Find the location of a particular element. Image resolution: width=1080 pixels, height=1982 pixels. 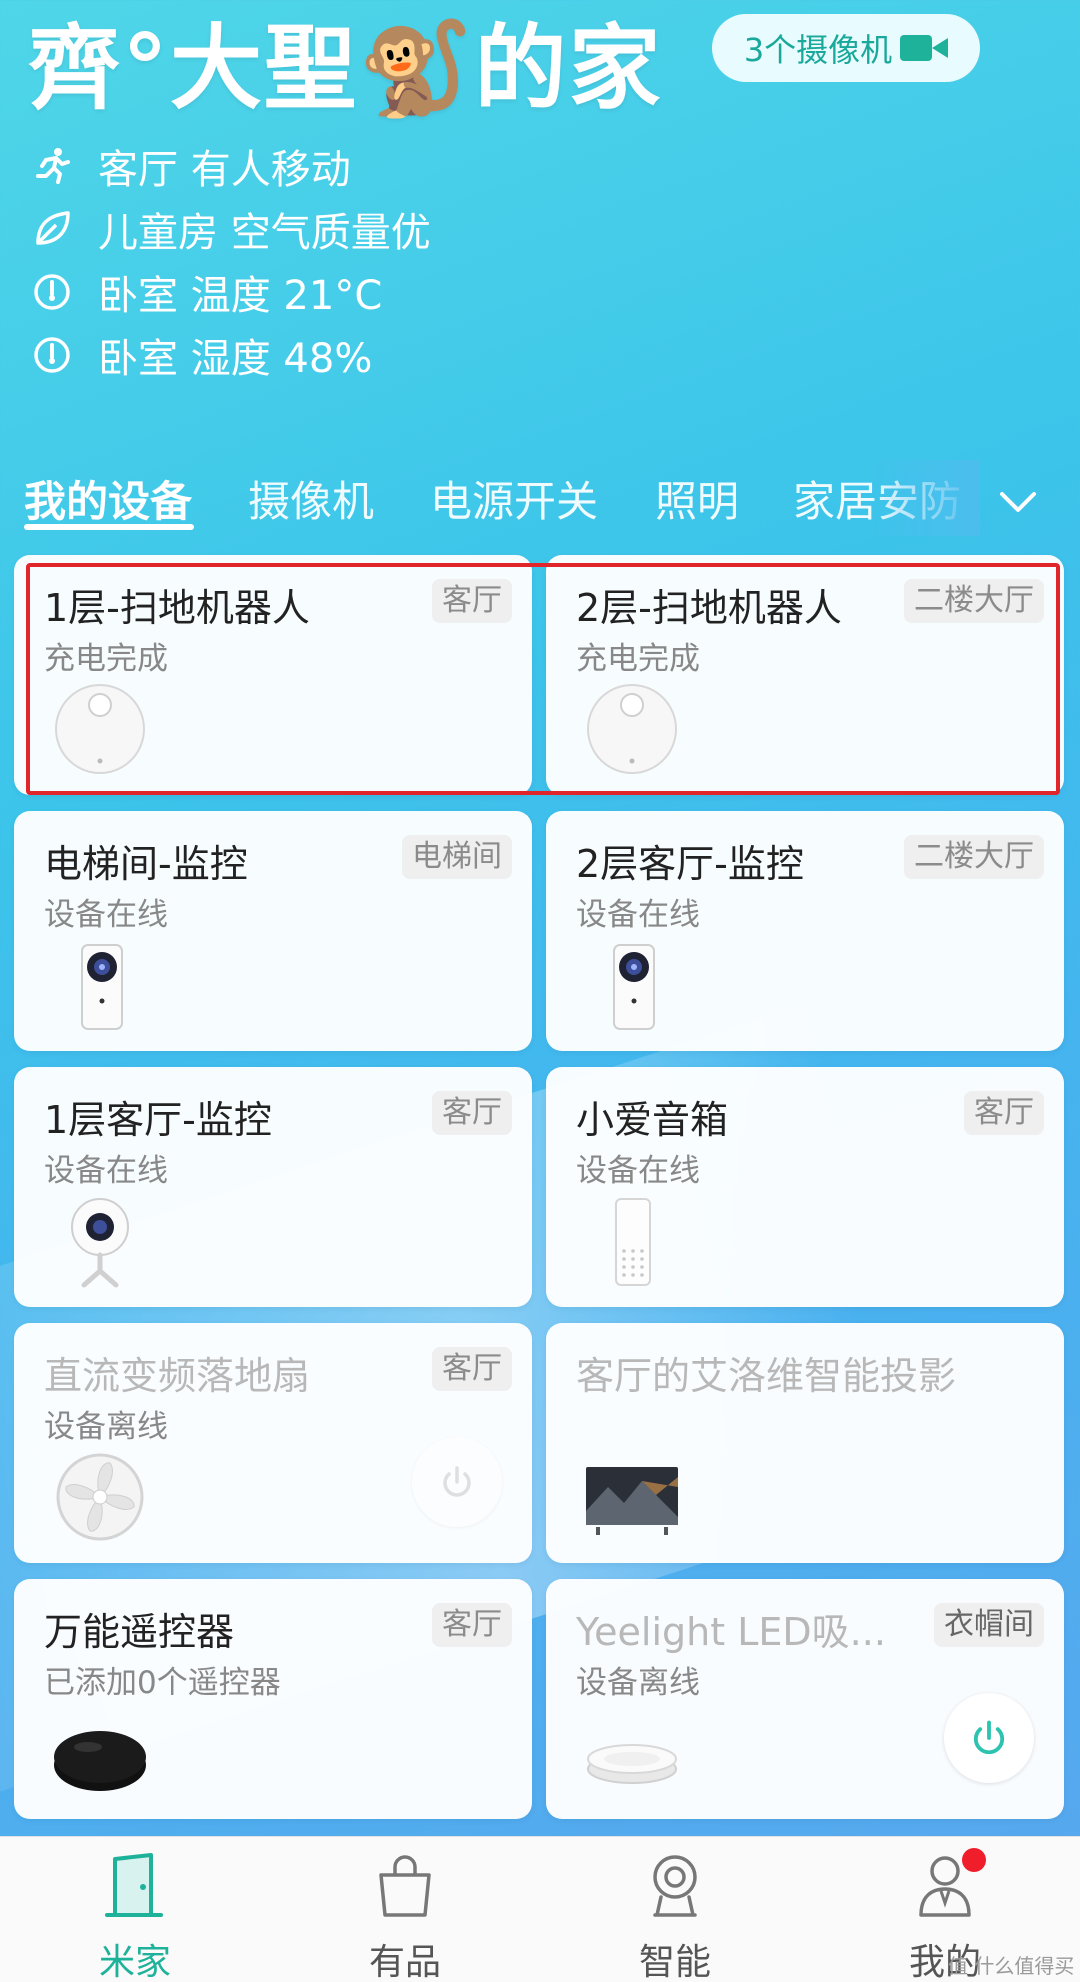

fan-icon is located at coordinates (100, 1497).